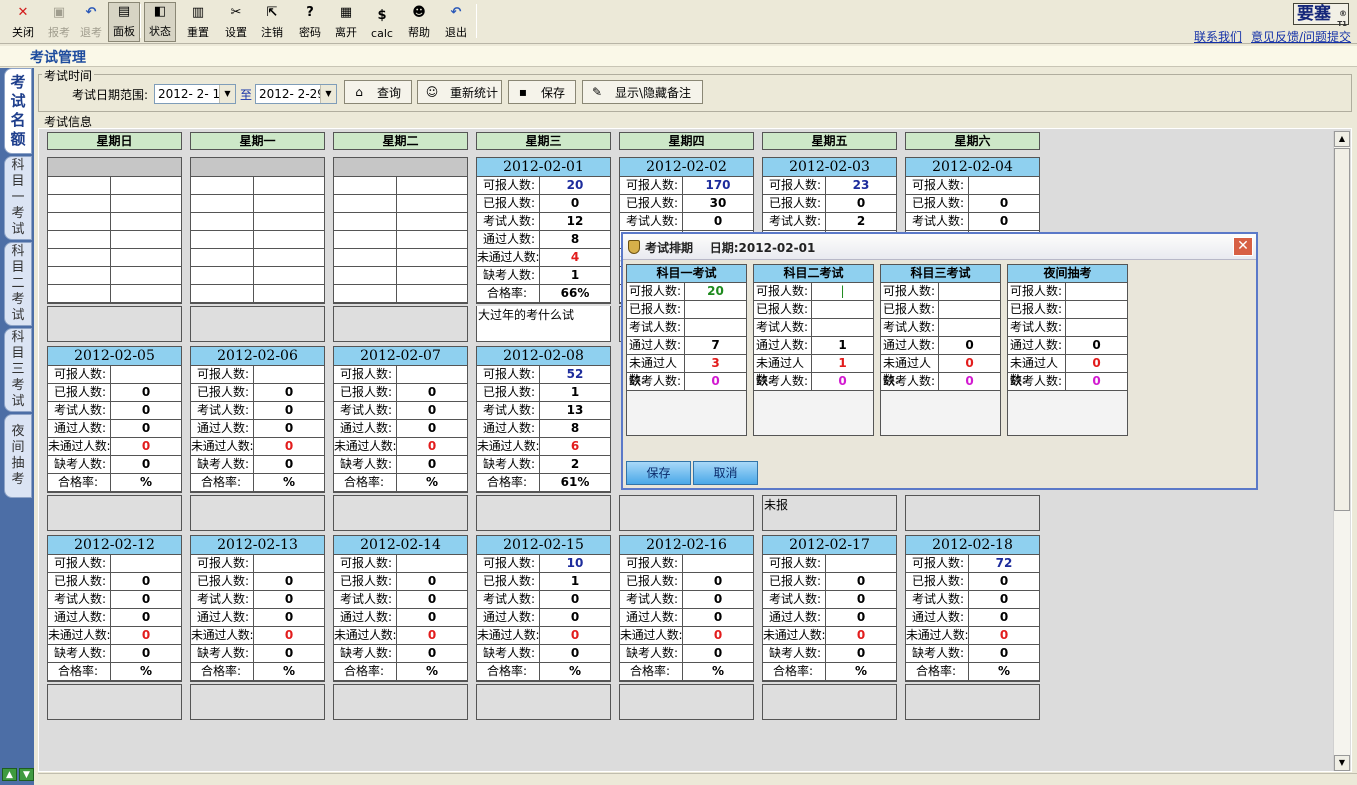 This screenshot has height=785, width=1357. I want to click on toolbar-undo-button: ↶ 退考, so click(91, 22).